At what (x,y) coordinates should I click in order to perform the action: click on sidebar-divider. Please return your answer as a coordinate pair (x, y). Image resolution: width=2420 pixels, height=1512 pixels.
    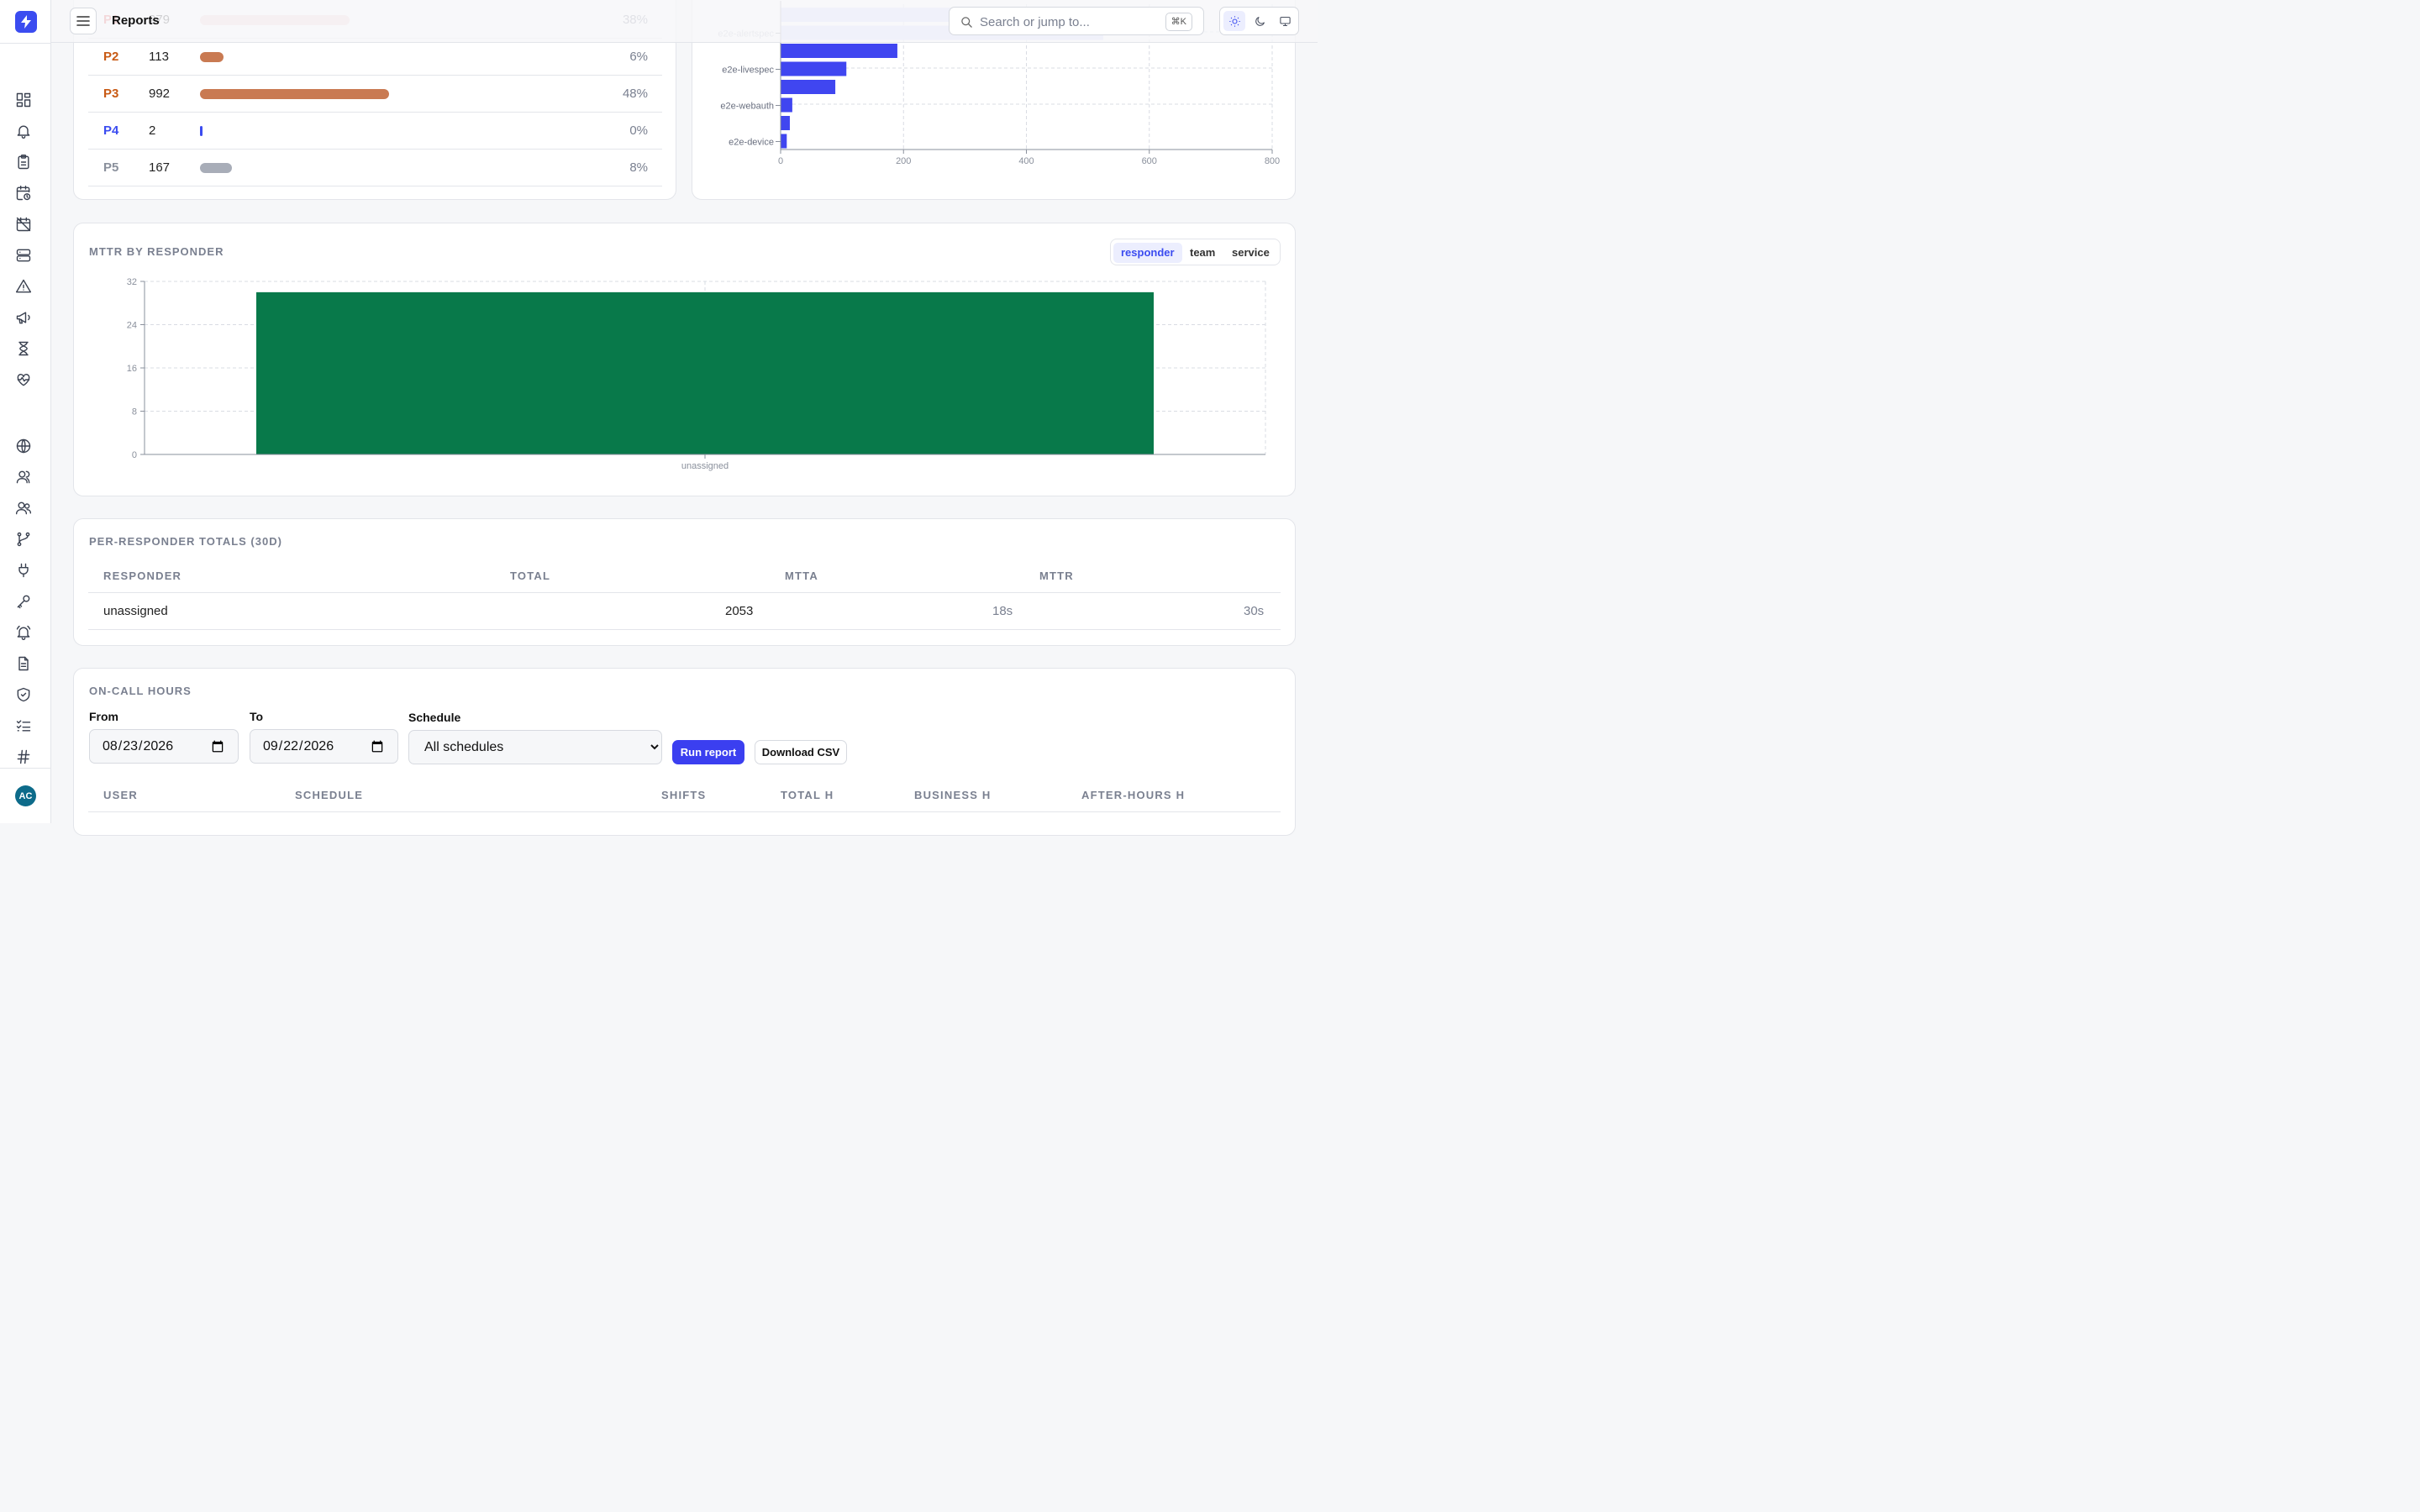
    Looking at the image, I should click on (25, 43).